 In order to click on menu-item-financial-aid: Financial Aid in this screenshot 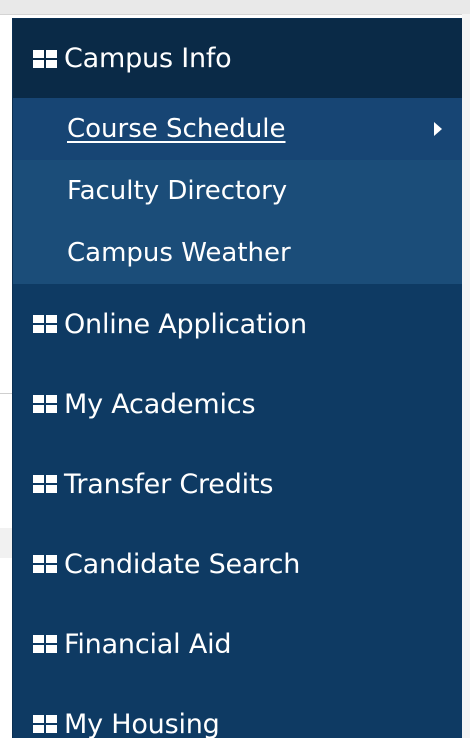, I will do `click(237, 644)`.